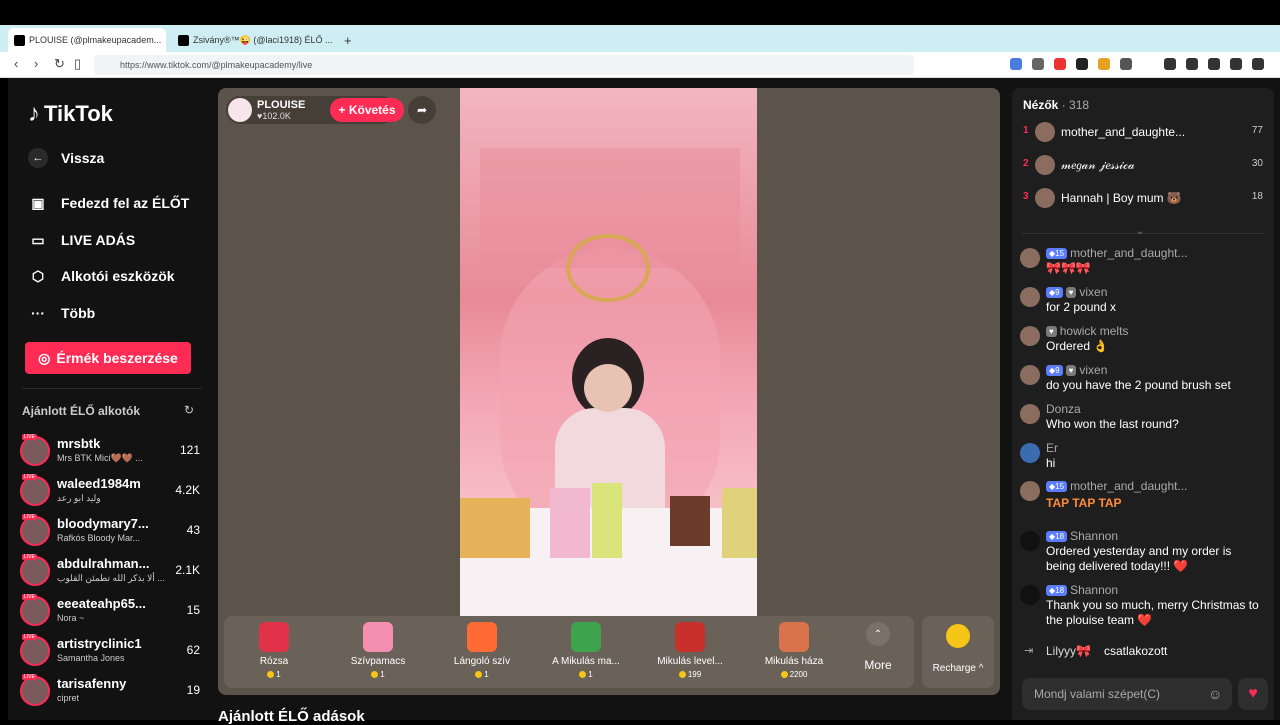  Describe the element at coordinates (189, 410) in the screenshot. I see `refresh-icon: ↻` at that location.